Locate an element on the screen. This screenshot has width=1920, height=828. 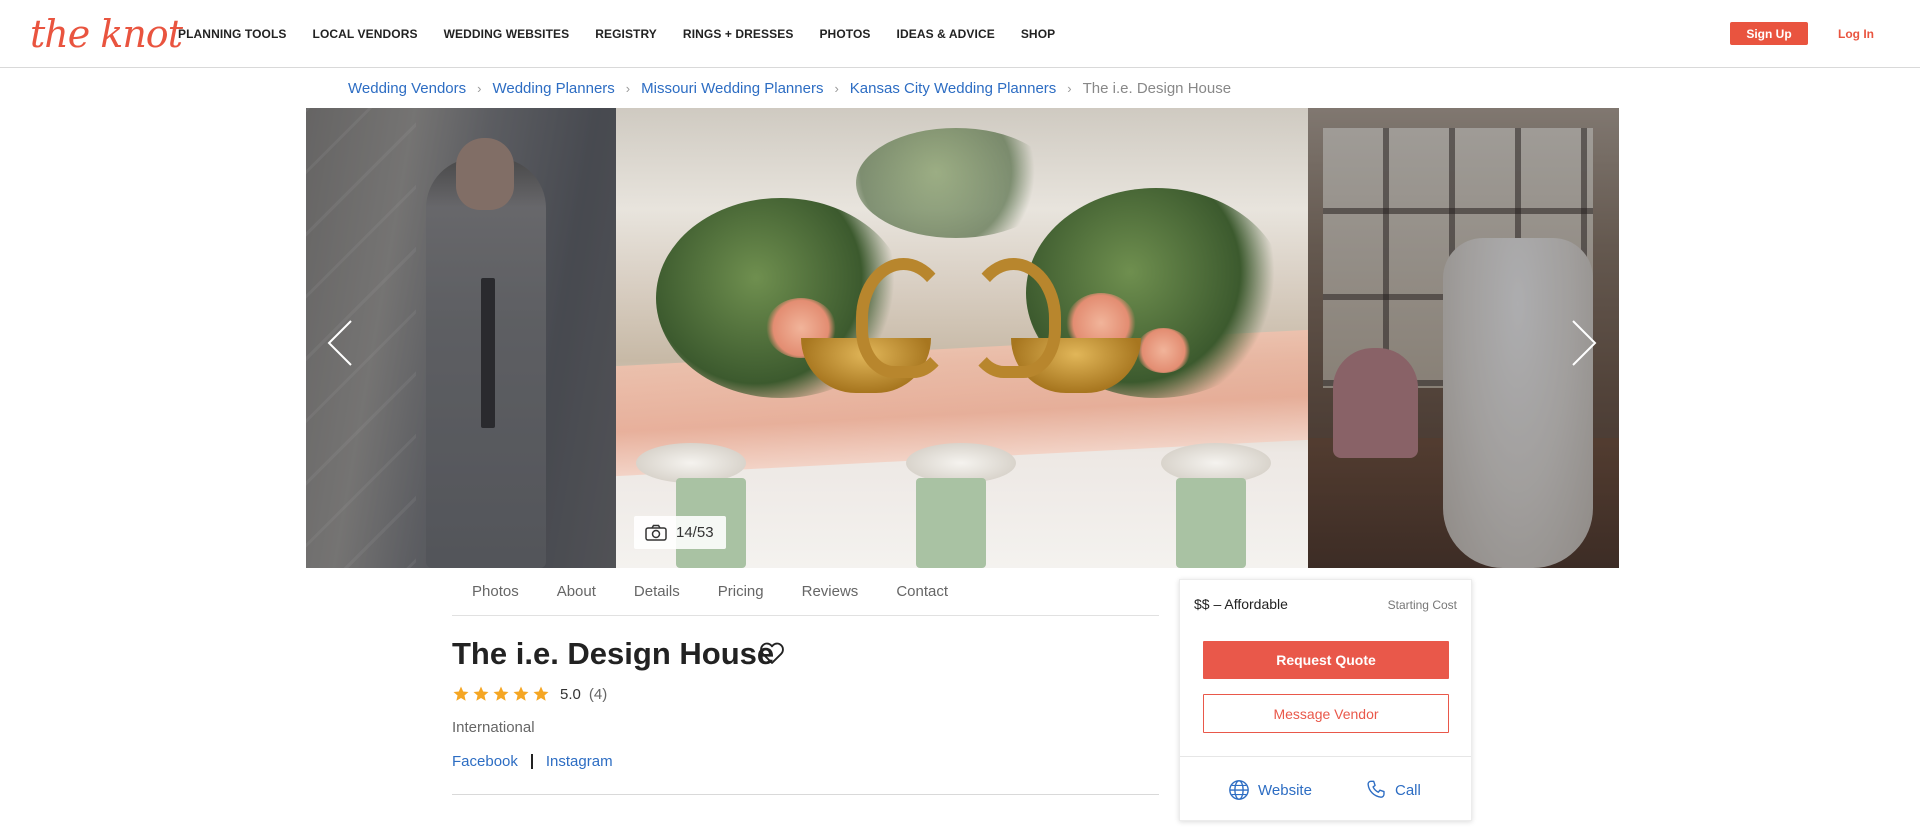
tab-contact: Contact is located at coordinates (922, 591).